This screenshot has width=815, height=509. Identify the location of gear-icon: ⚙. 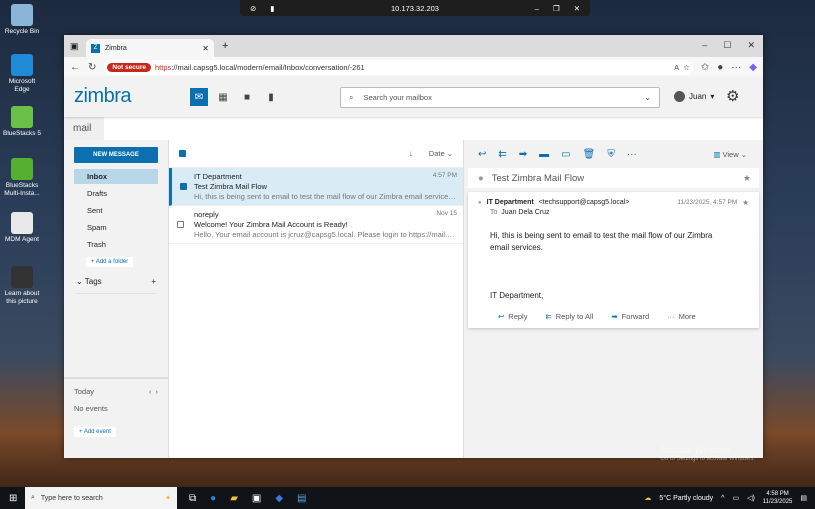
(732, 96).